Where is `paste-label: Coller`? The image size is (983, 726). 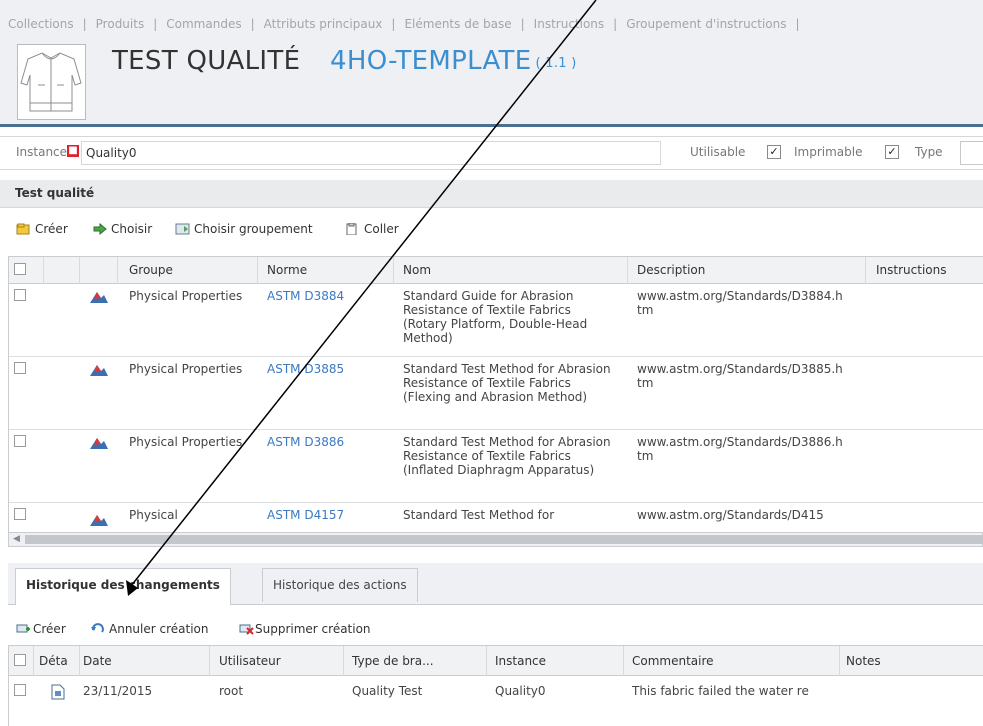
paste-label: Coller is located at coordinates (381, 229).